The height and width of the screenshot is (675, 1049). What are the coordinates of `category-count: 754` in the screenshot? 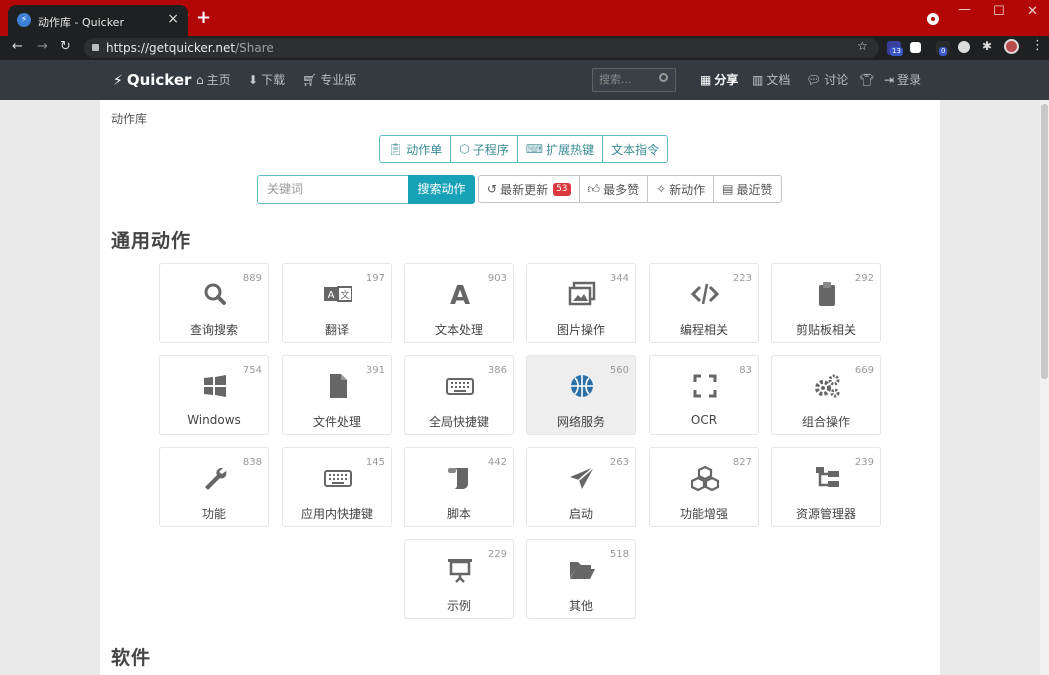 It's located at (252, 370).